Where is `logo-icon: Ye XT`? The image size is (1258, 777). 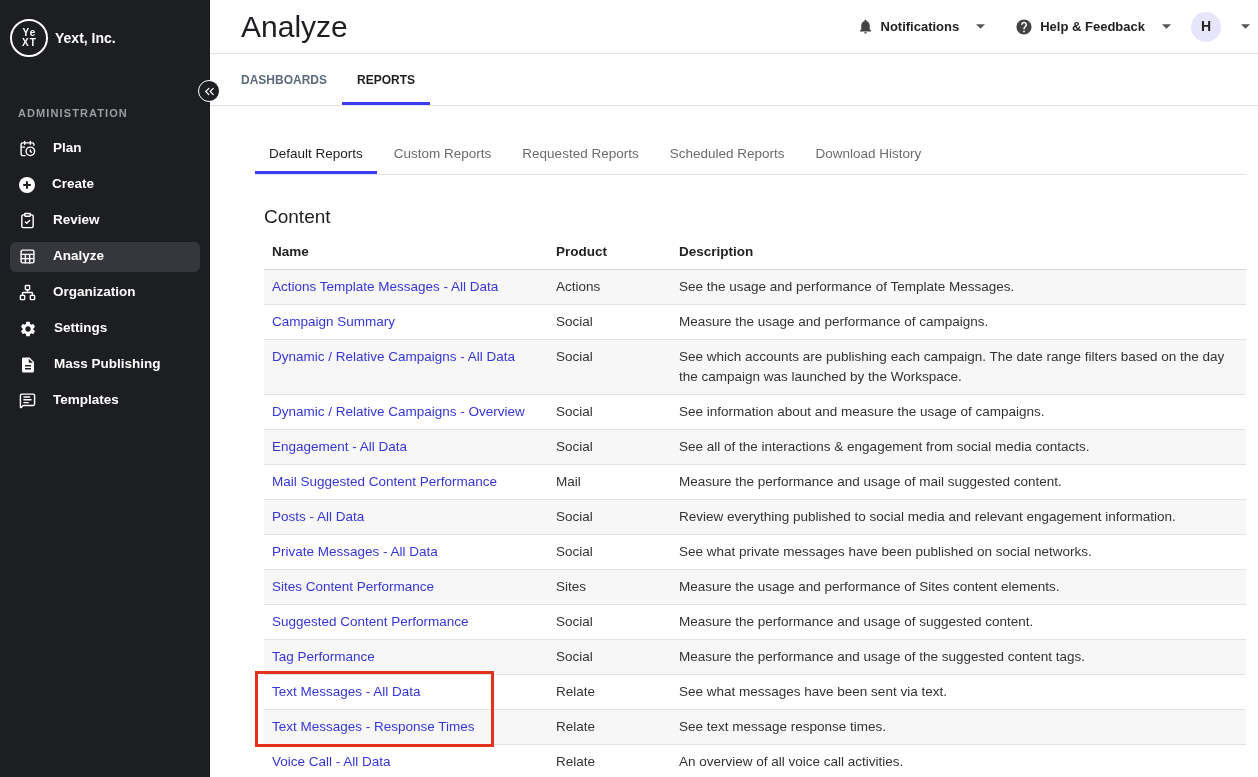
logo-icon: Ye XT is located at coordinates (29, 38).